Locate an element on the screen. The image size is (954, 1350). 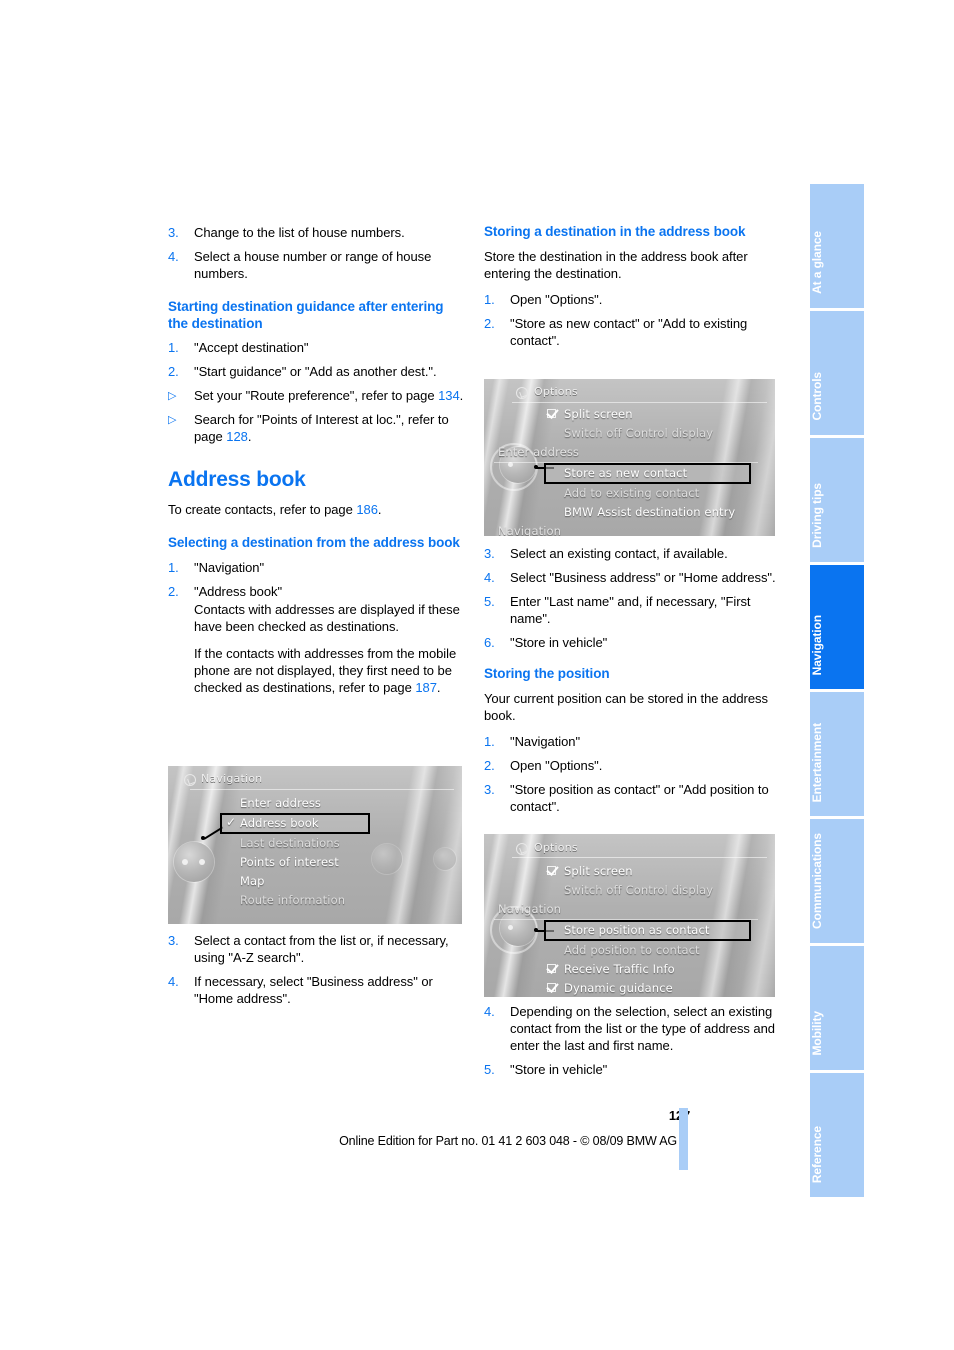
menu-item-label: Points of interest is located at coordinates (289, 862).